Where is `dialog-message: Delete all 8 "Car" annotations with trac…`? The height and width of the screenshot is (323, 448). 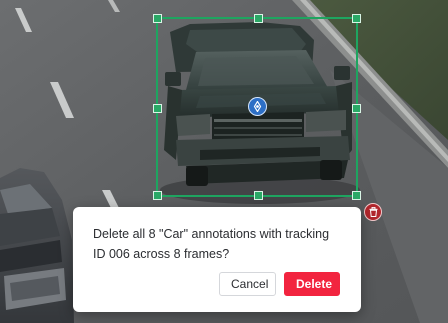
dialog-message: Delete all 8 "Car" annotations with trac… is located at coordinates (211, 244).